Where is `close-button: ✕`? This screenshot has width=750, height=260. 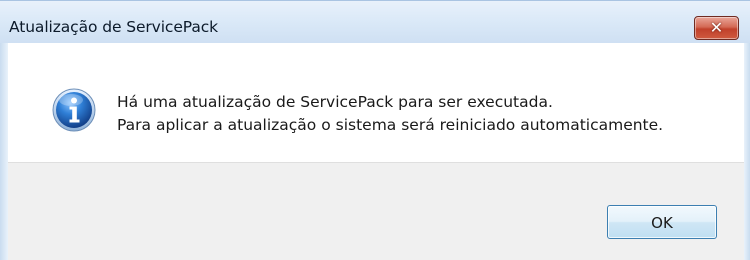
close-button: ✕ is located at coordinates (716, 28).